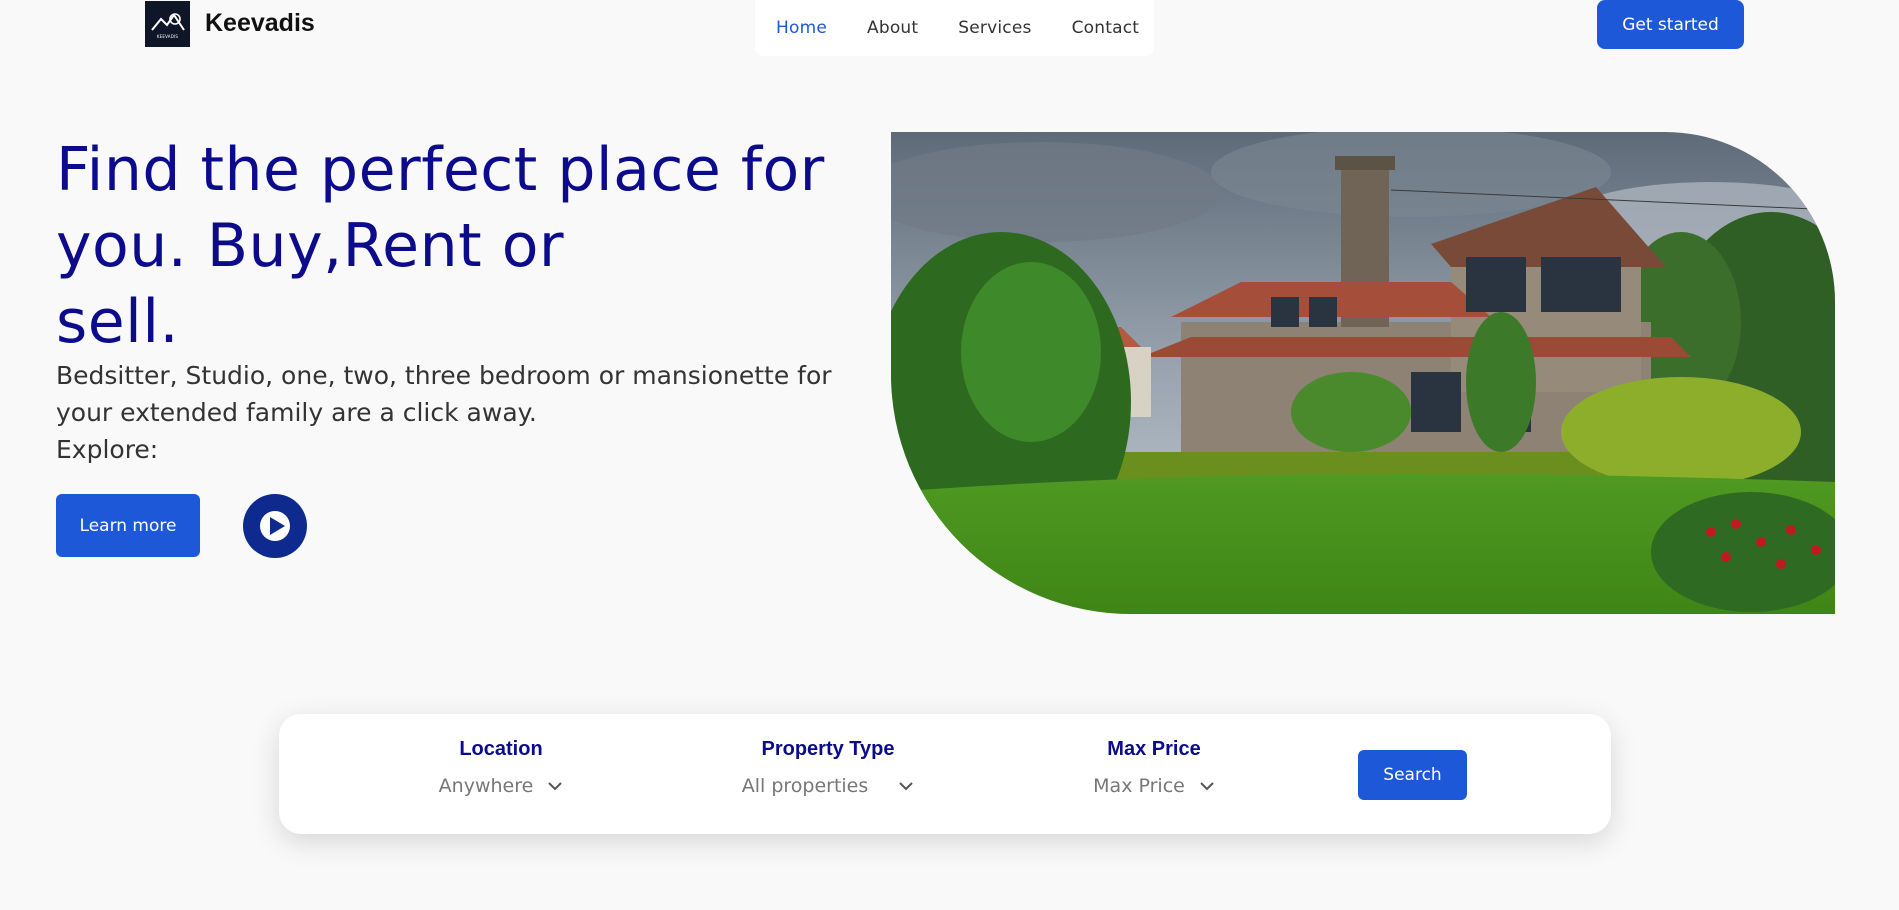 This screenshot has height=910, width=1899. What do you see at coordinates (501, 749) in the screenshot?
I see `location-label: Location` at bounding box center [501, 749].